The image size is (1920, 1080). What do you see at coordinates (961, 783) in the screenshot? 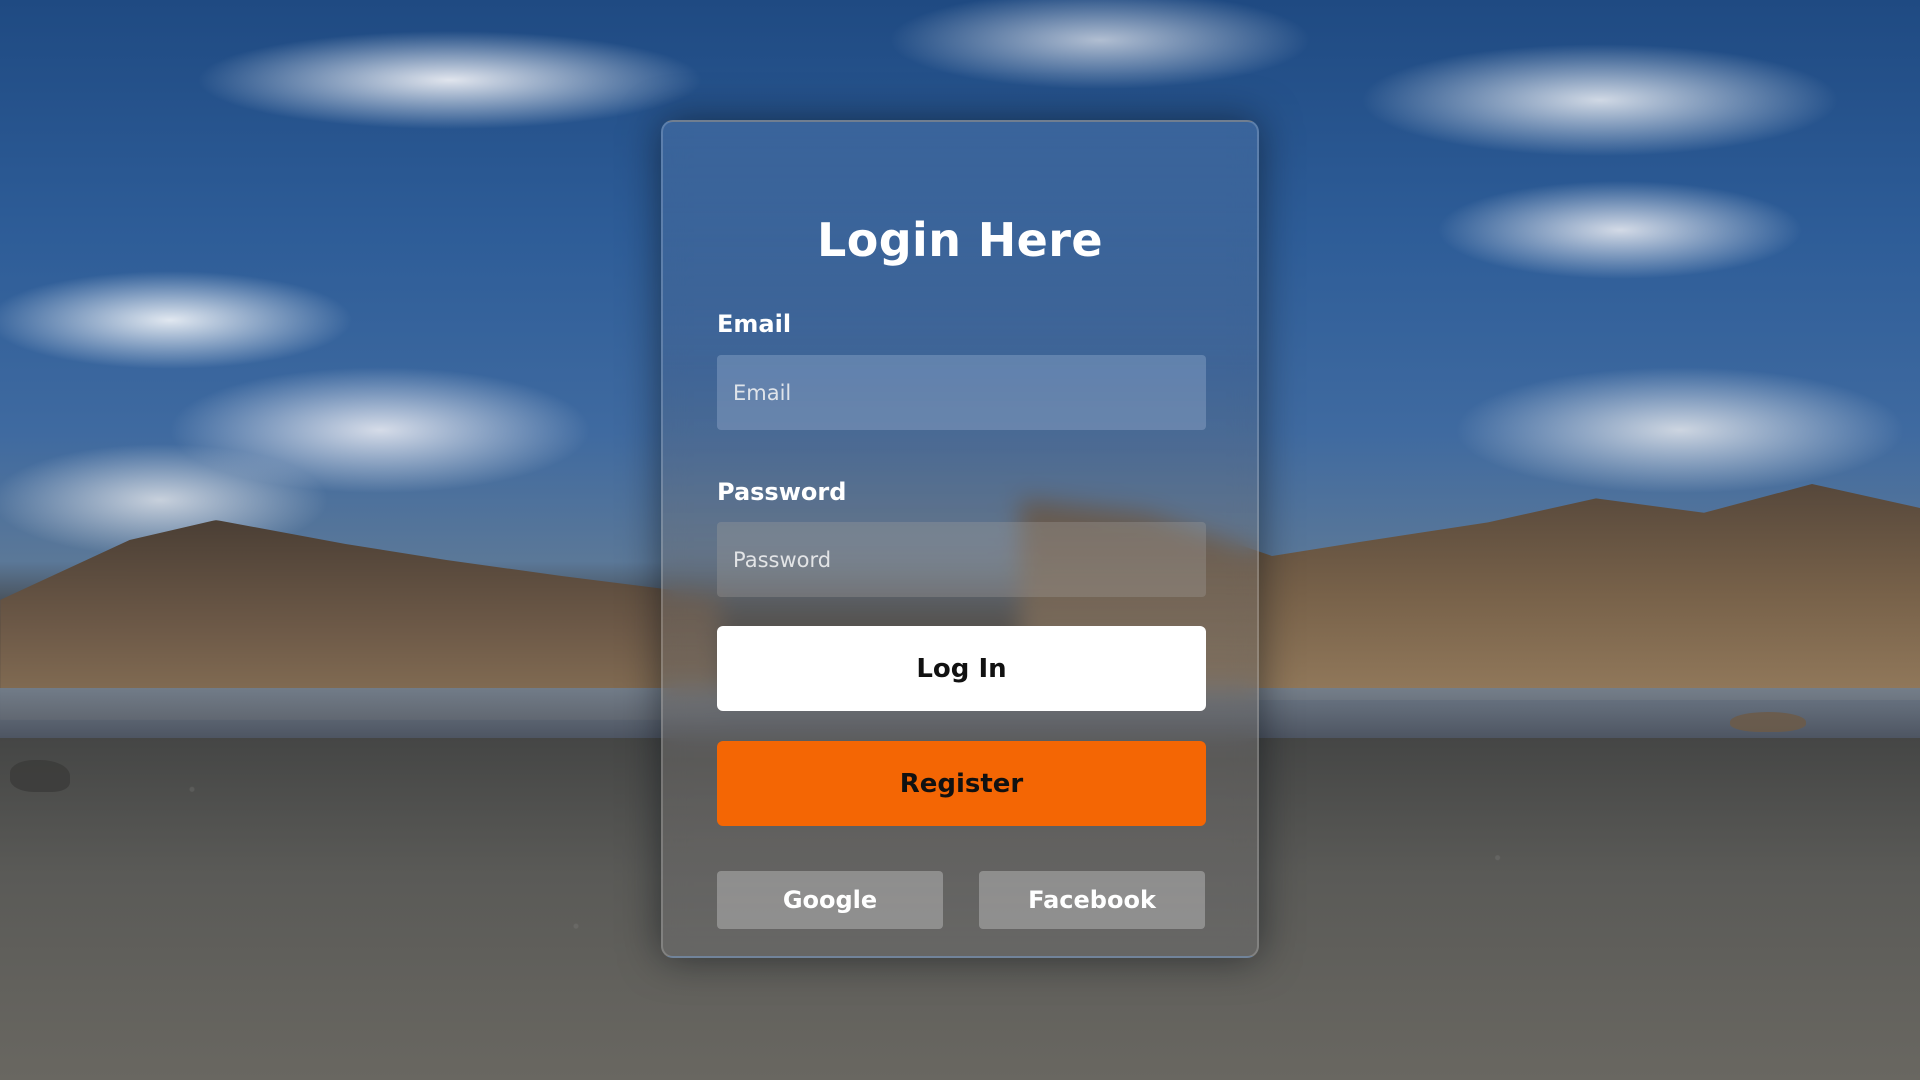
I see `register-button: Register` at bounding box center [961, 783].